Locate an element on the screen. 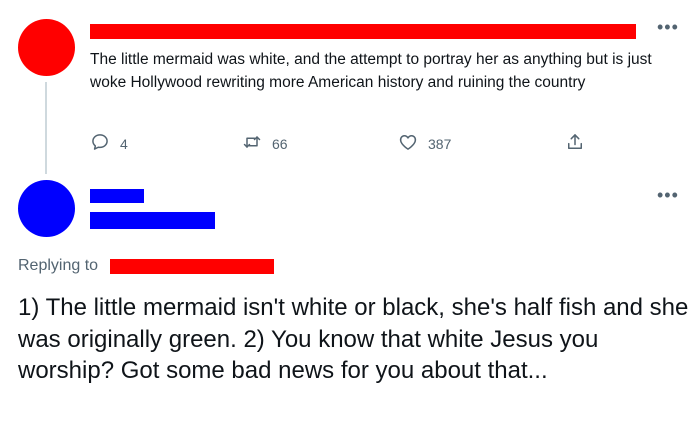 This screenshot has height=446, width=700. share-icon is located at coordinates (575, 143).